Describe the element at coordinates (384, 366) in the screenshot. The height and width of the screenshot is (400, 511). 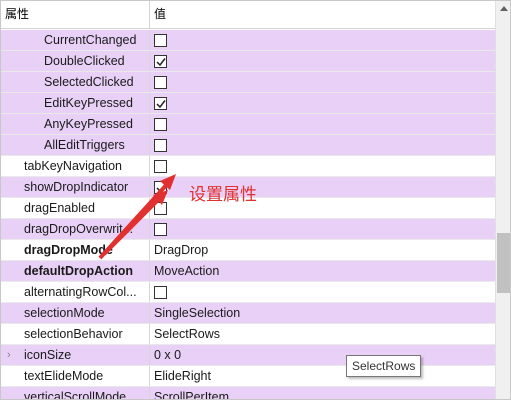
I see `value-tooltip: SelectRows` at that location.